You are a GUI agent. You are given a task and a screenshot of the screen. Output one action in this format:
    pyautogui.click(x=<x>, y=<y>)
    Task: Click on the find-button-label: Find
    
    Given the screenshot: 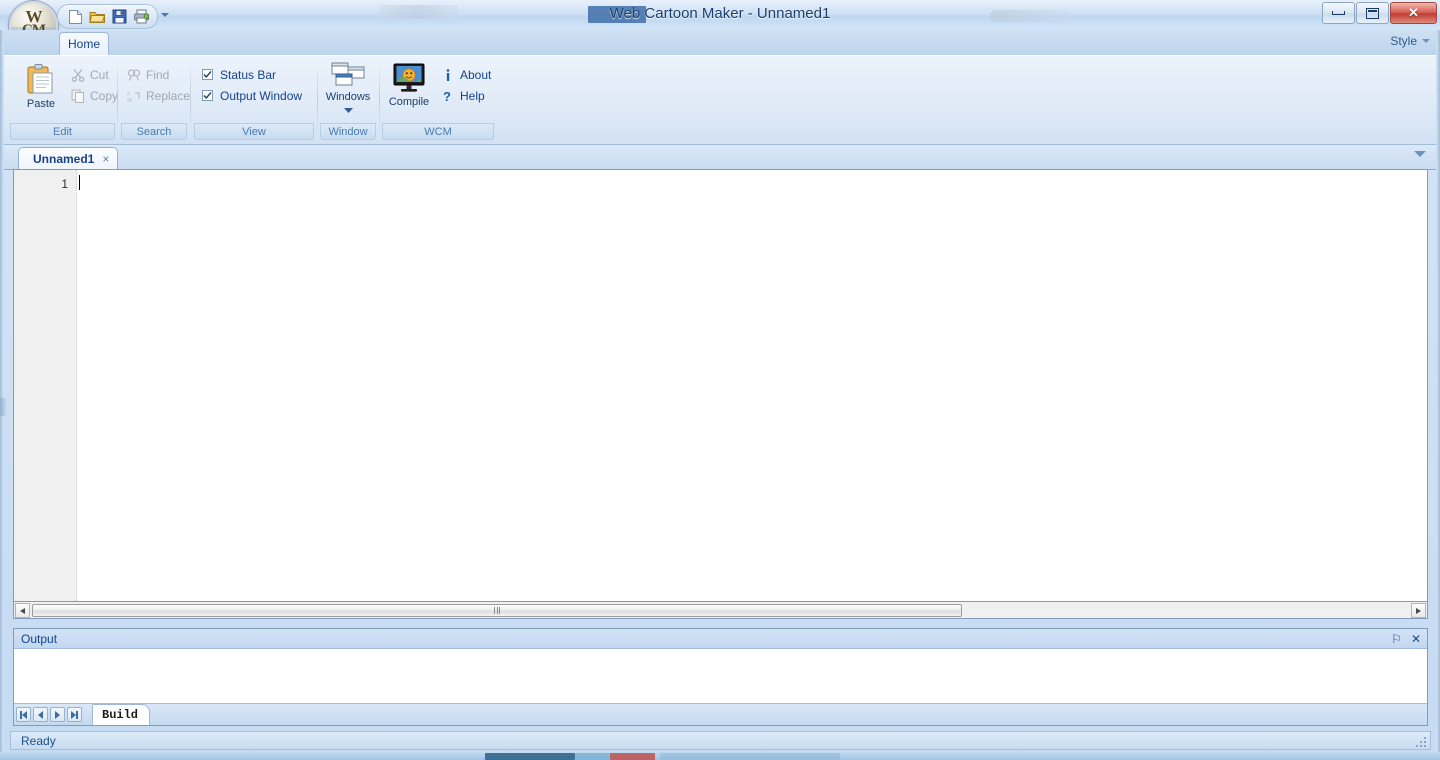 What is the action you would take?
    pyautogui.click(x=158, y=74)
    